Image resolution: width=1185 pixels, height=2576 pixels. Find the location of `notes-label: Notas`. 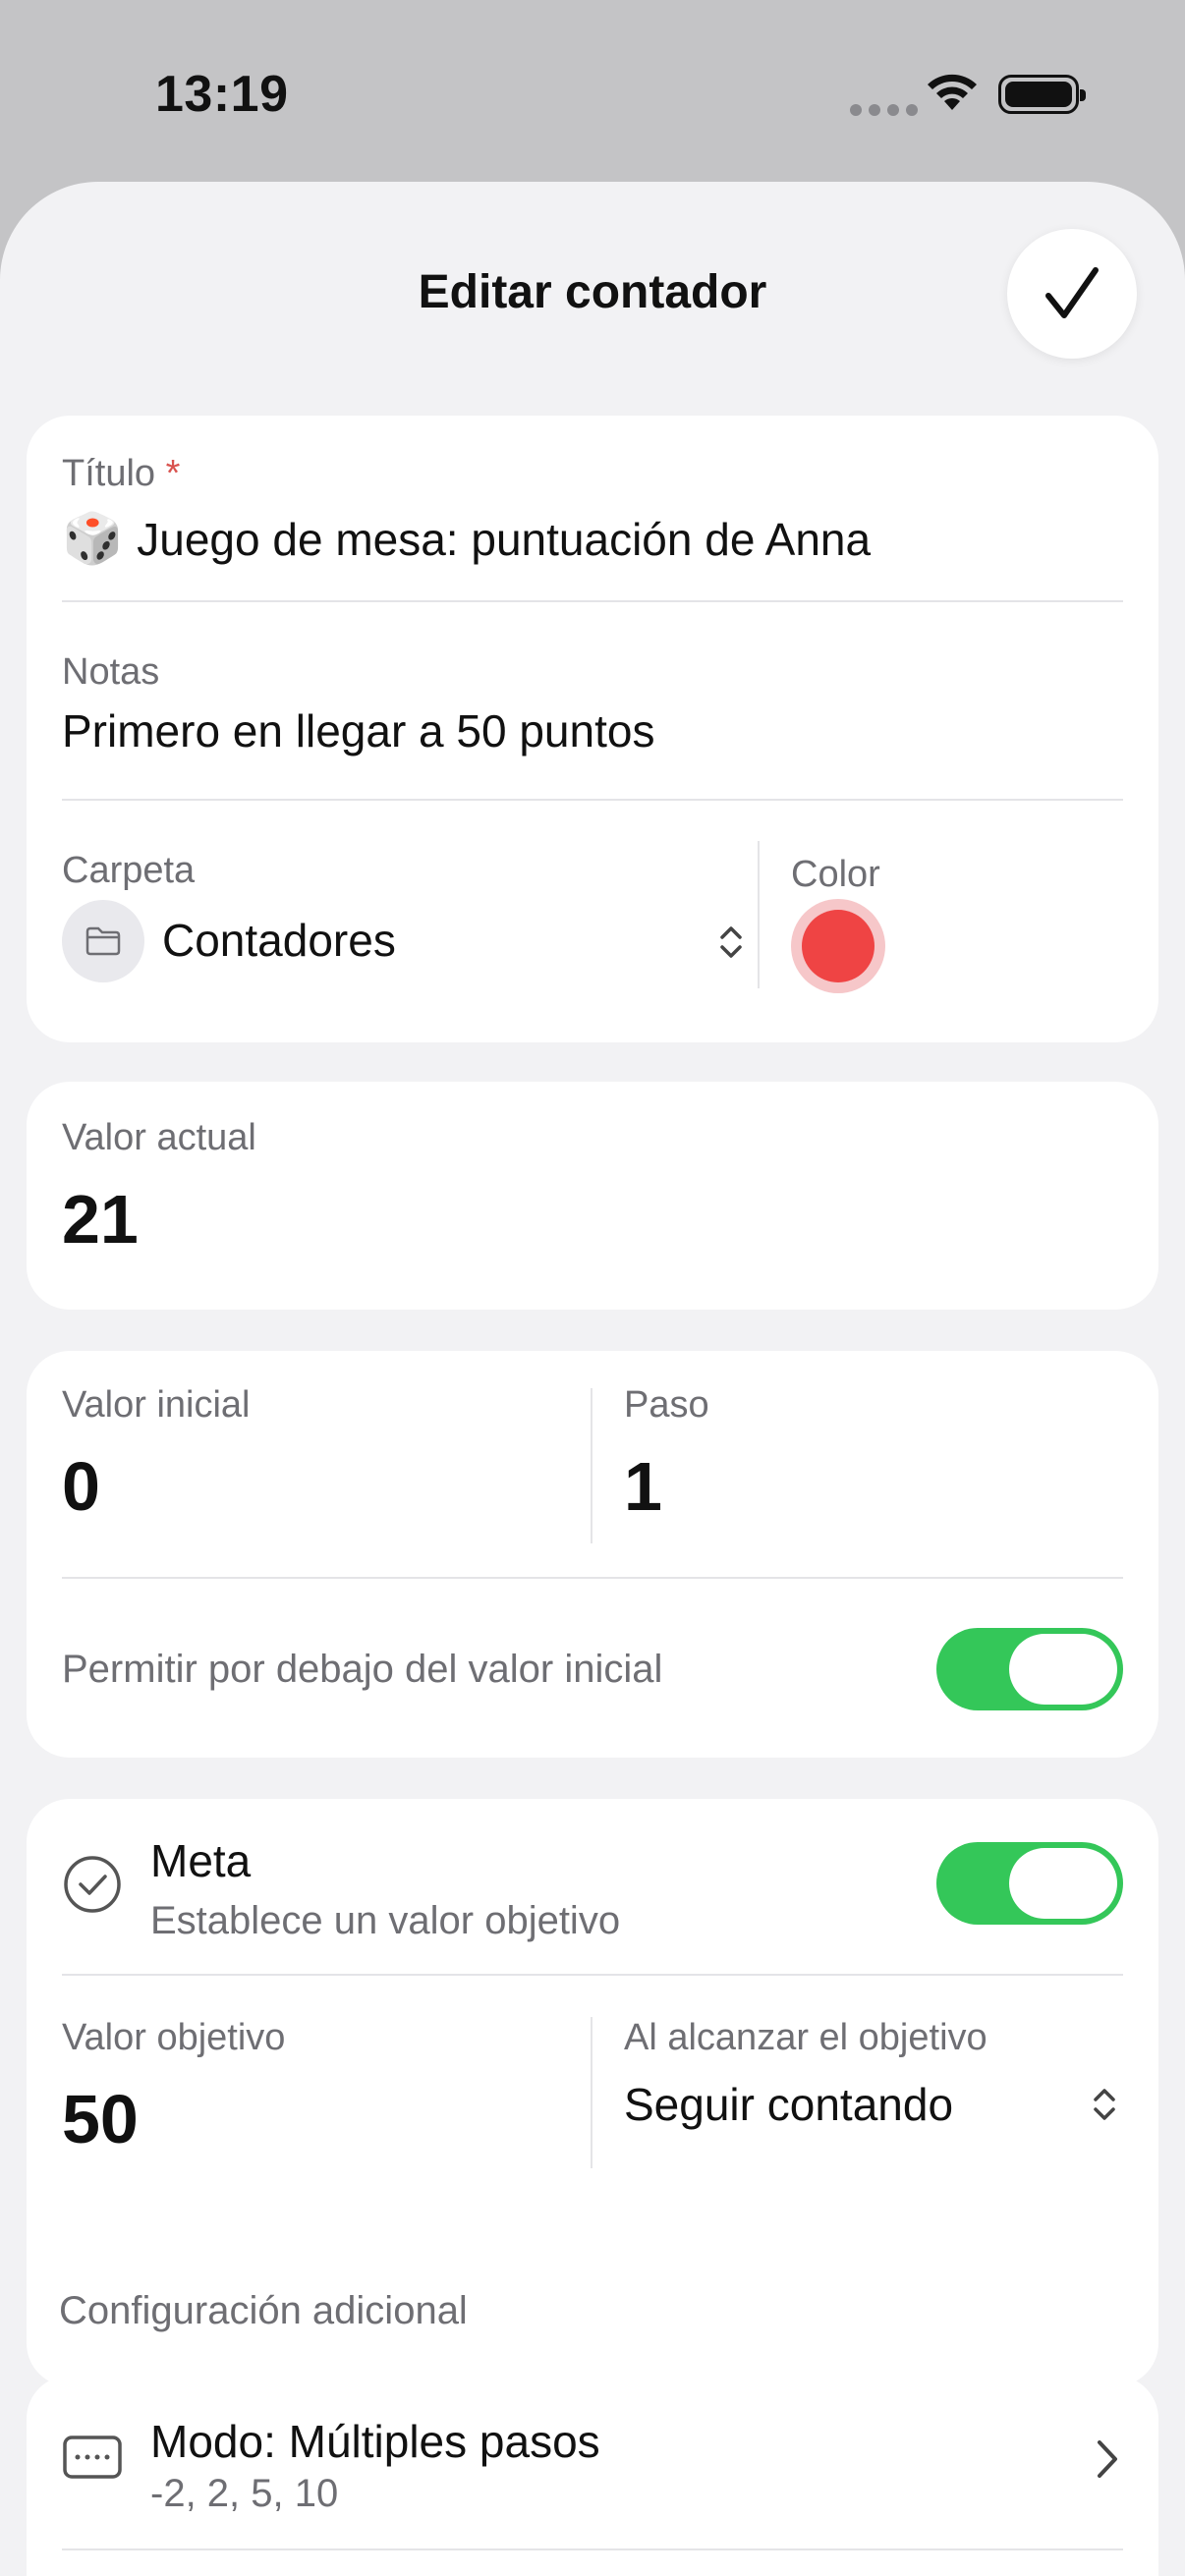

notes-label: Notas is located at coordinates (111, 672).